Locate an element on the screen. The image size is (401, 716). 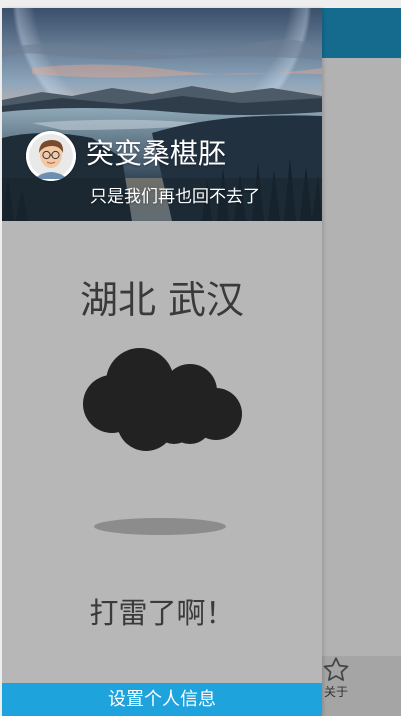
avatar is located at coordinates (51, 156).